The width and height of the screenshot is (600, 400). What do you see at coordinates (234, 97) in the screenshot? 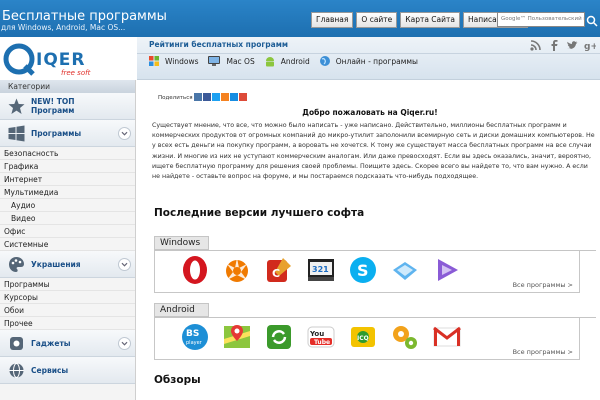
I see `mailru-share-icon` at bounding box center [234, 97].